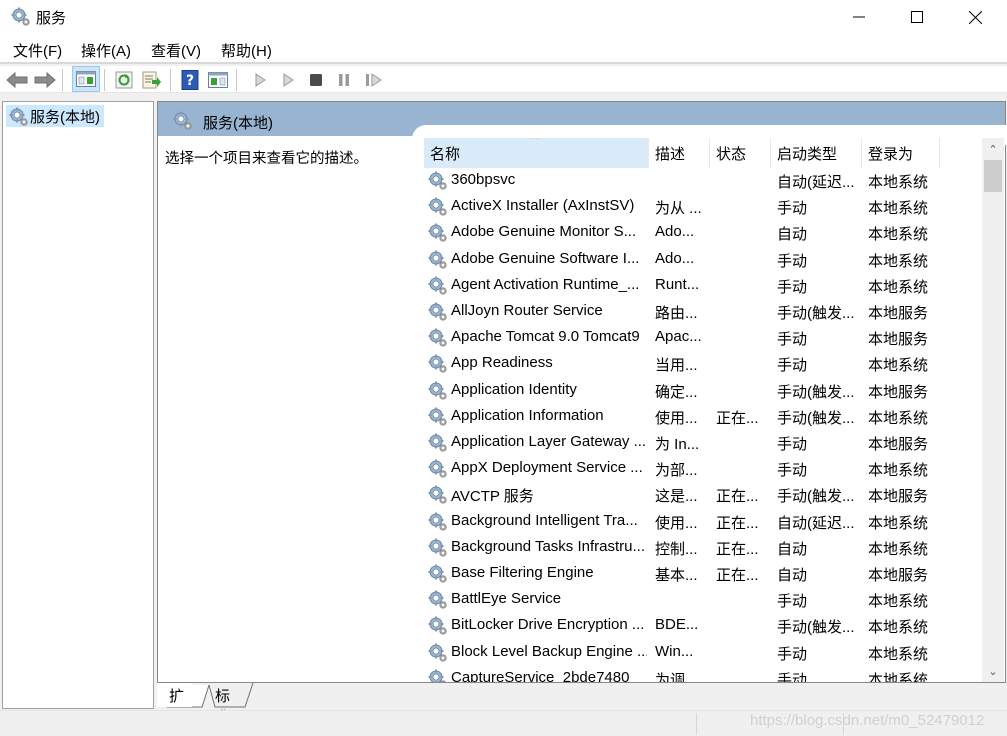  What do you see at coordinates (483, 179) in the screenshot?
I see `cell-name: 360bpsvc` at bounding box center [483, 179].